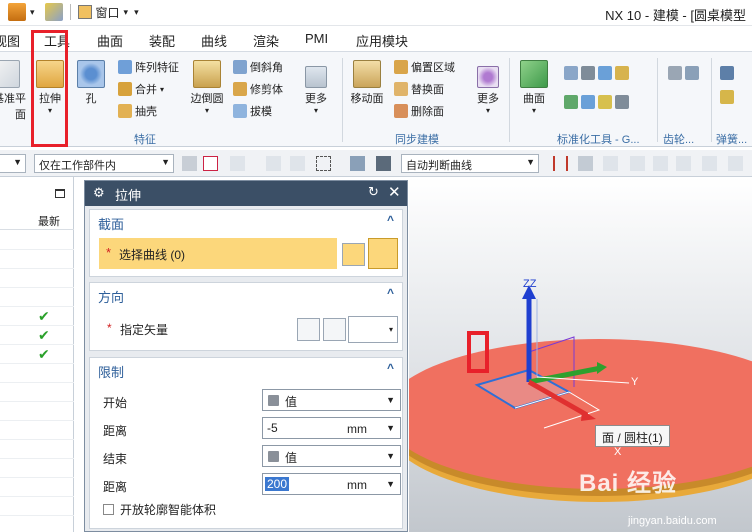  I want to click on delete-face-button: 删除面, so click(419, 111).